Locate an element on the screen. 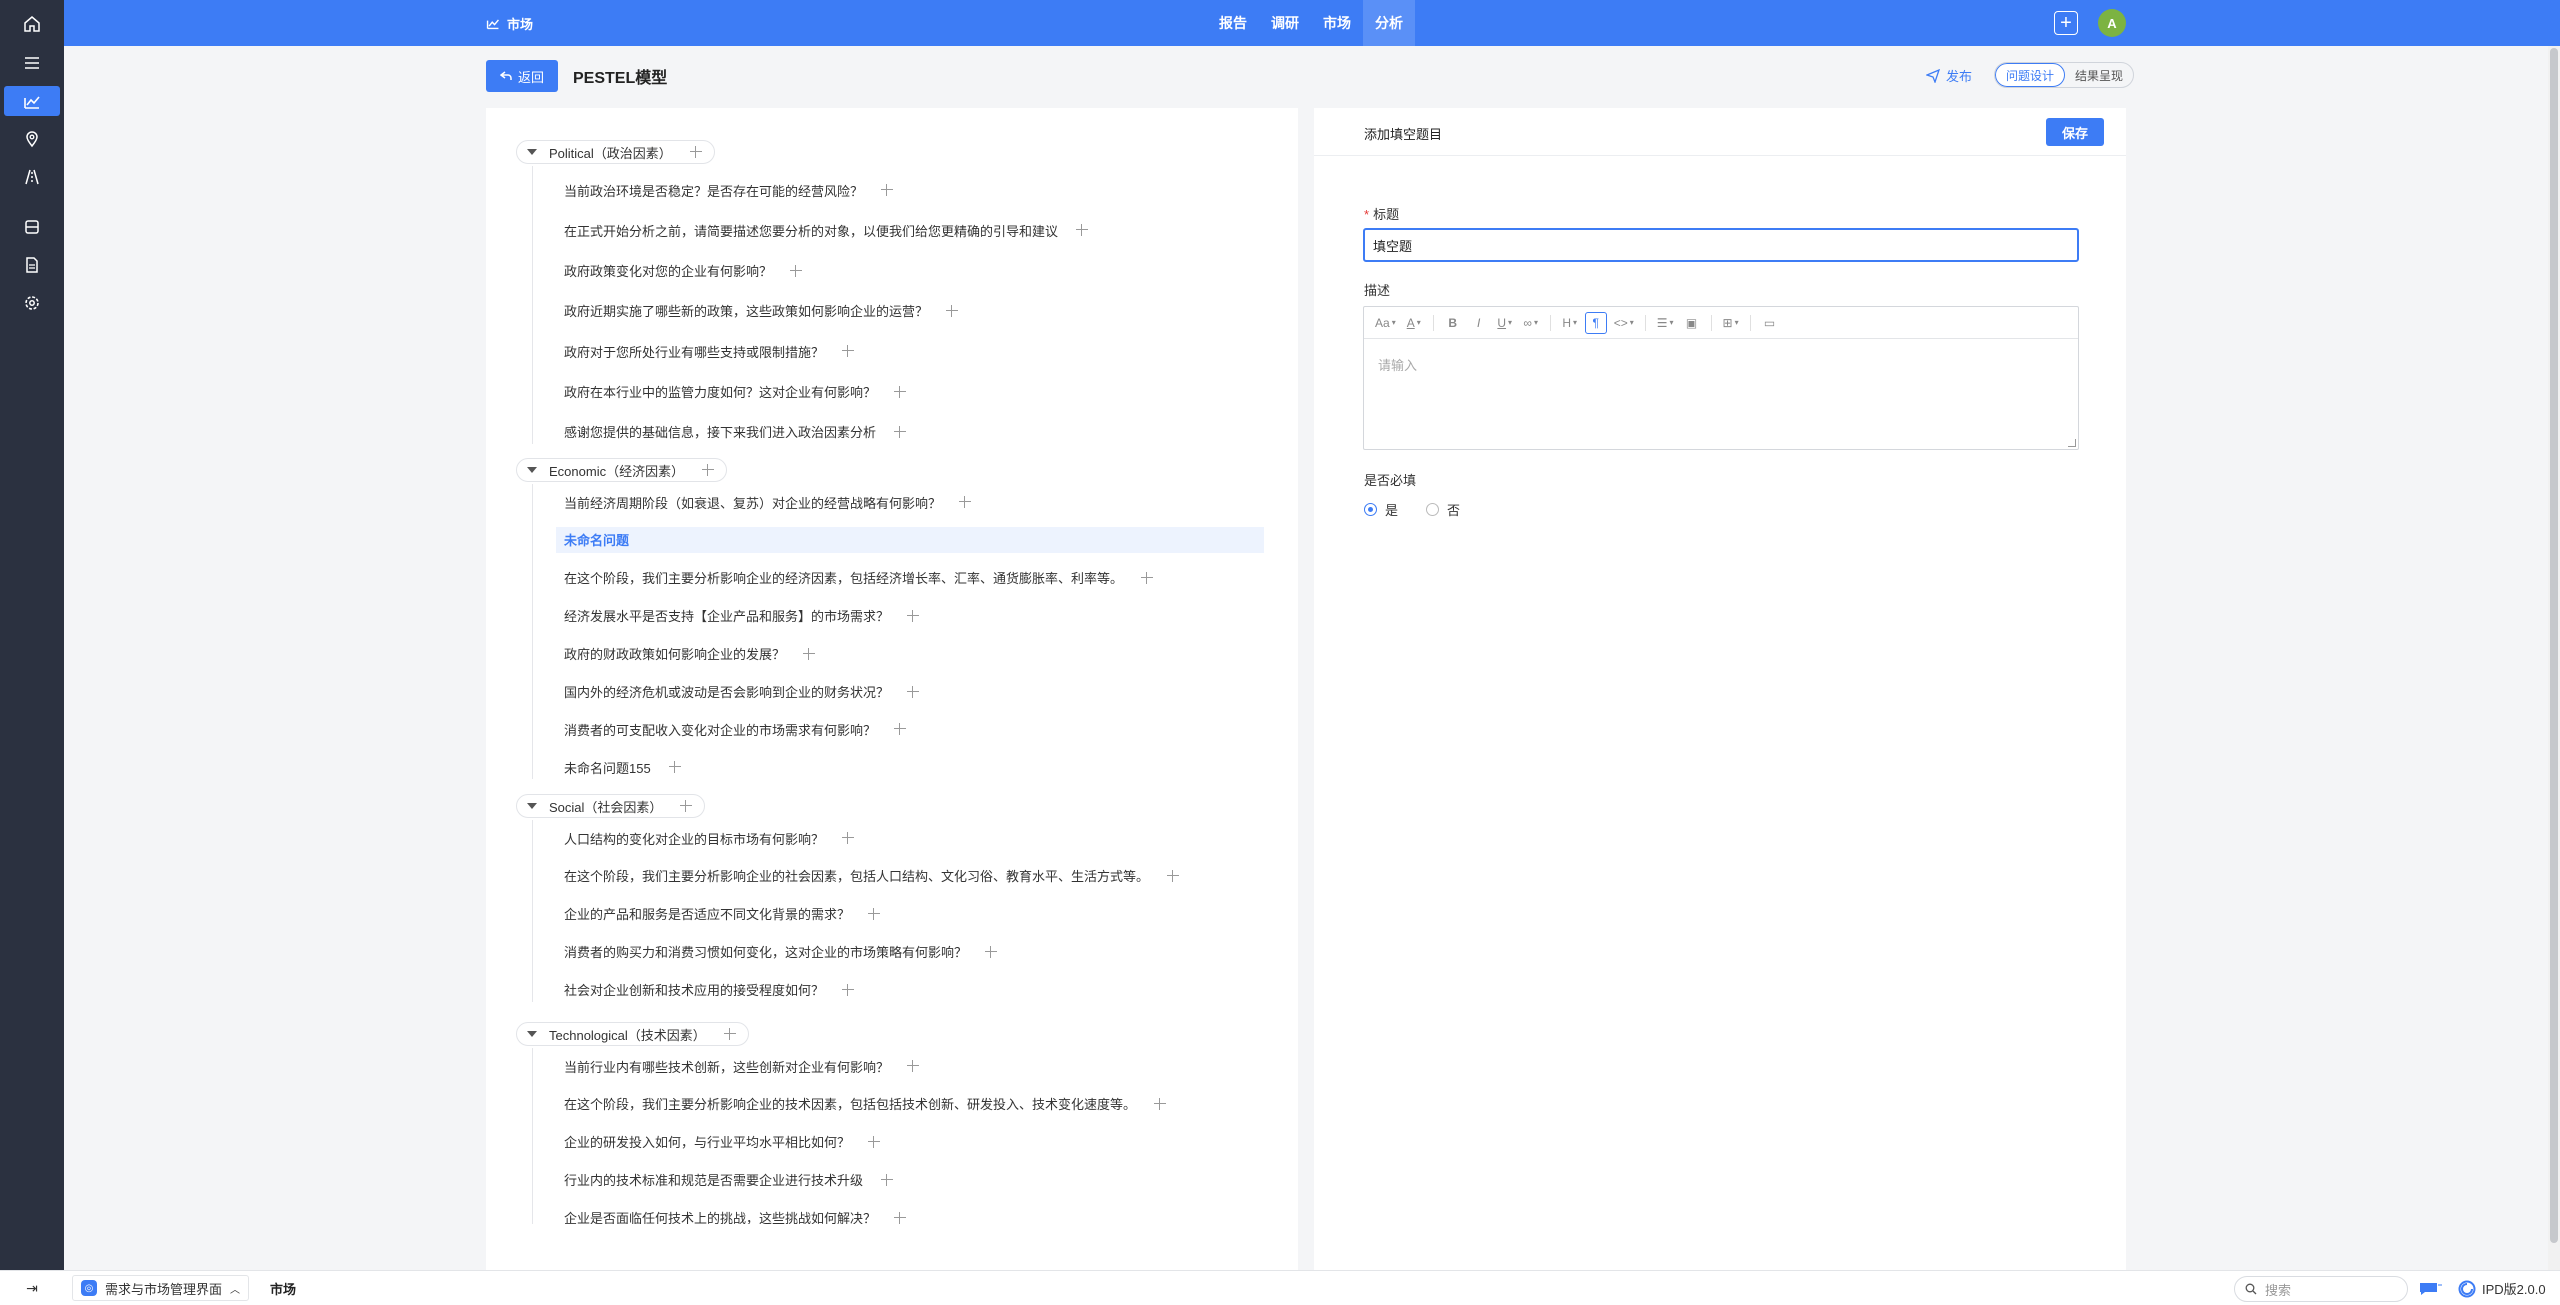 Image resolution: width=2560 pixels, height=1305 pixels. tree-question: 政府对于您所处行业有哪些支持或限制措施？ is located at coordinates (709, 351).